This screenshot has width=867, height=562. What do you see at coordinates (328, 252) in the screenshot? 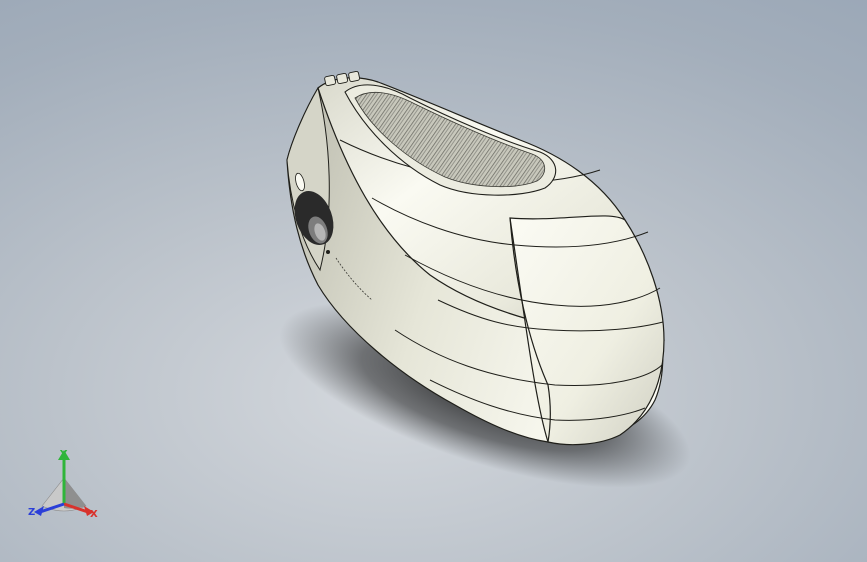
I see `side-indicator-dot` at bounding box center [328, 252].